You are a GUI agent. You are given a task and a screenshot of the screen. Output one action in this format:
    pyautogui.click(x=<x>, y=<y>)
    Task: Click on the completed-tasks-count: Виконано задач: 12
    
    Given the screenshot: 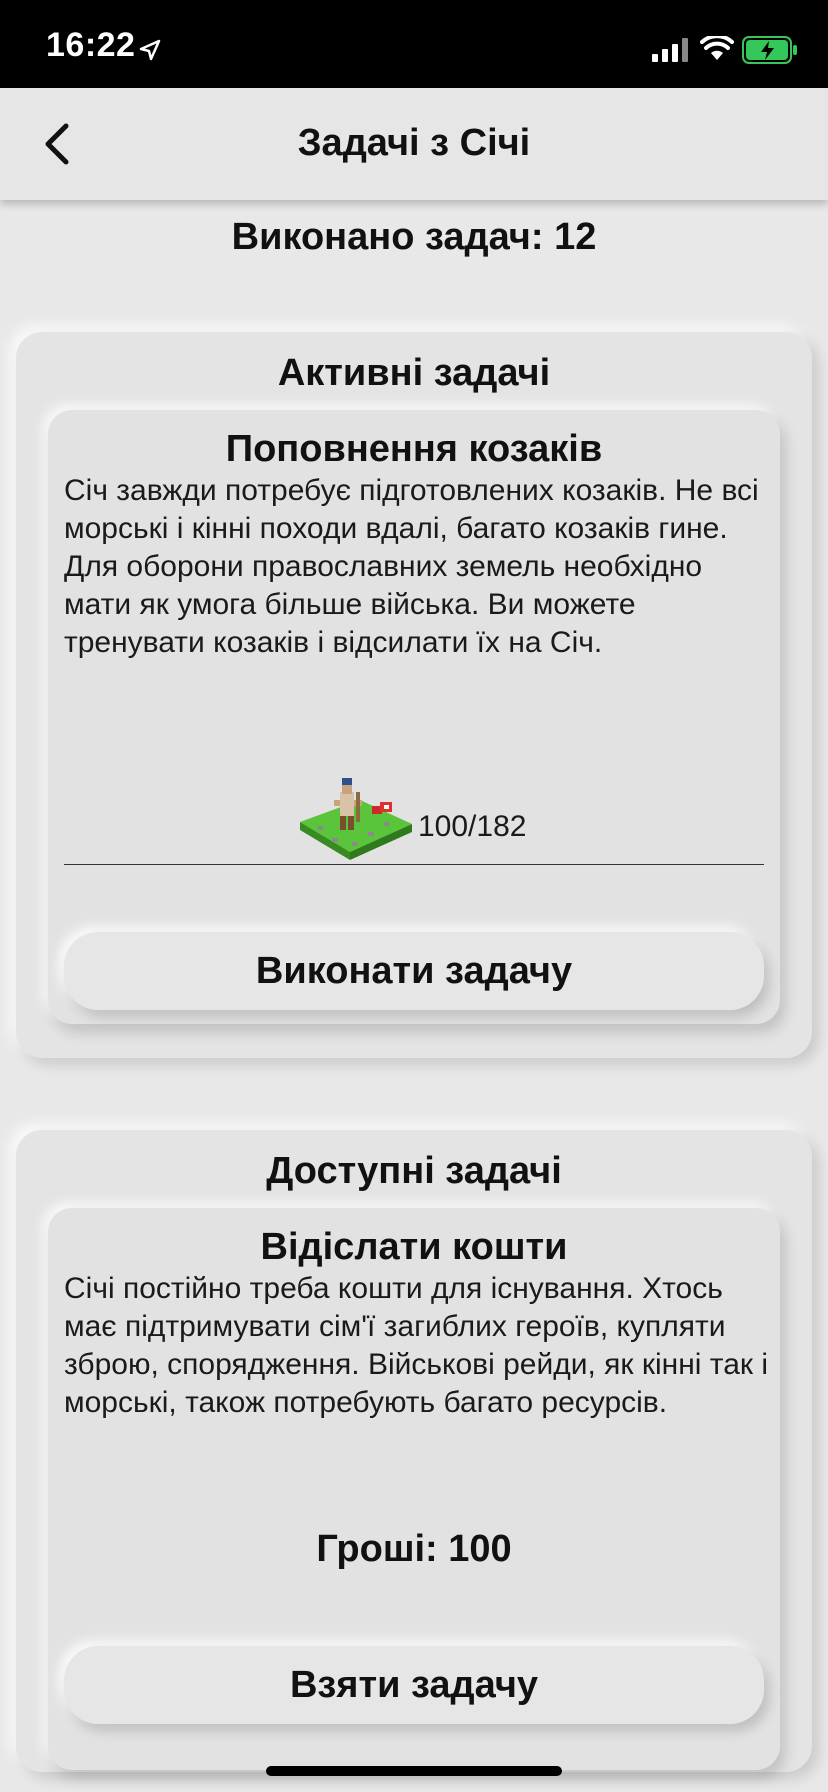 What is the action you would take?
    pyautogui.click(x=414, y=237)
    